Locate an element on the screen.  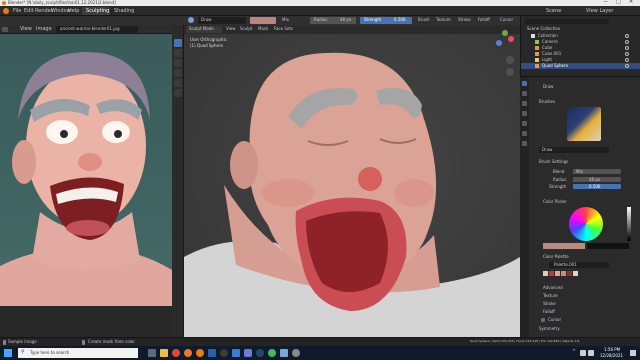
brush-color-swatch is located at coordinates (263, 20).